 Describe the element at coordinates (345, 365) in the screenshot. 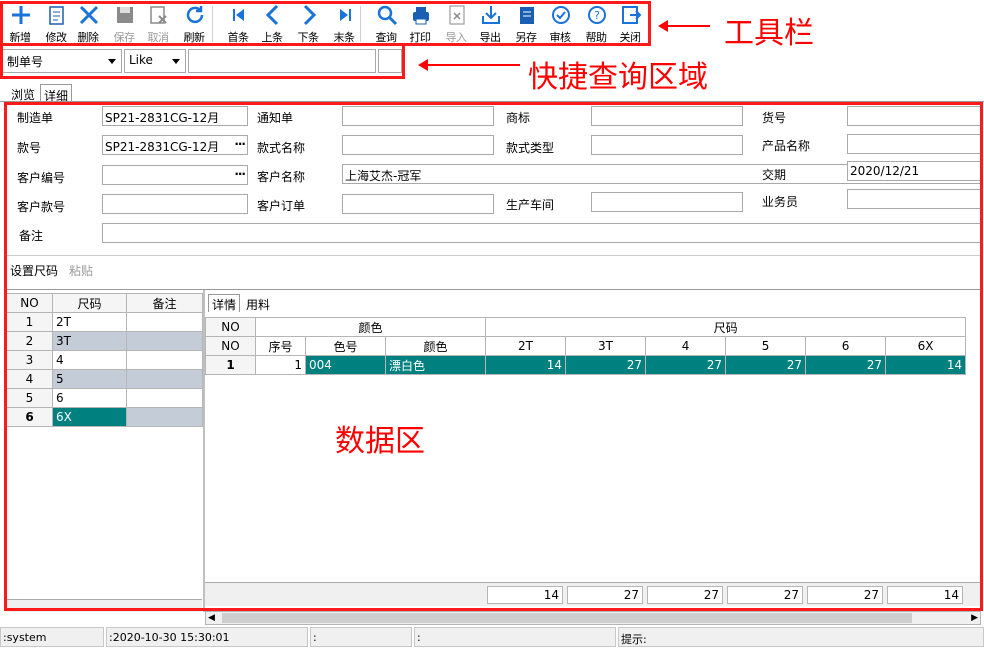

I see `table-cell: 004` at that location.